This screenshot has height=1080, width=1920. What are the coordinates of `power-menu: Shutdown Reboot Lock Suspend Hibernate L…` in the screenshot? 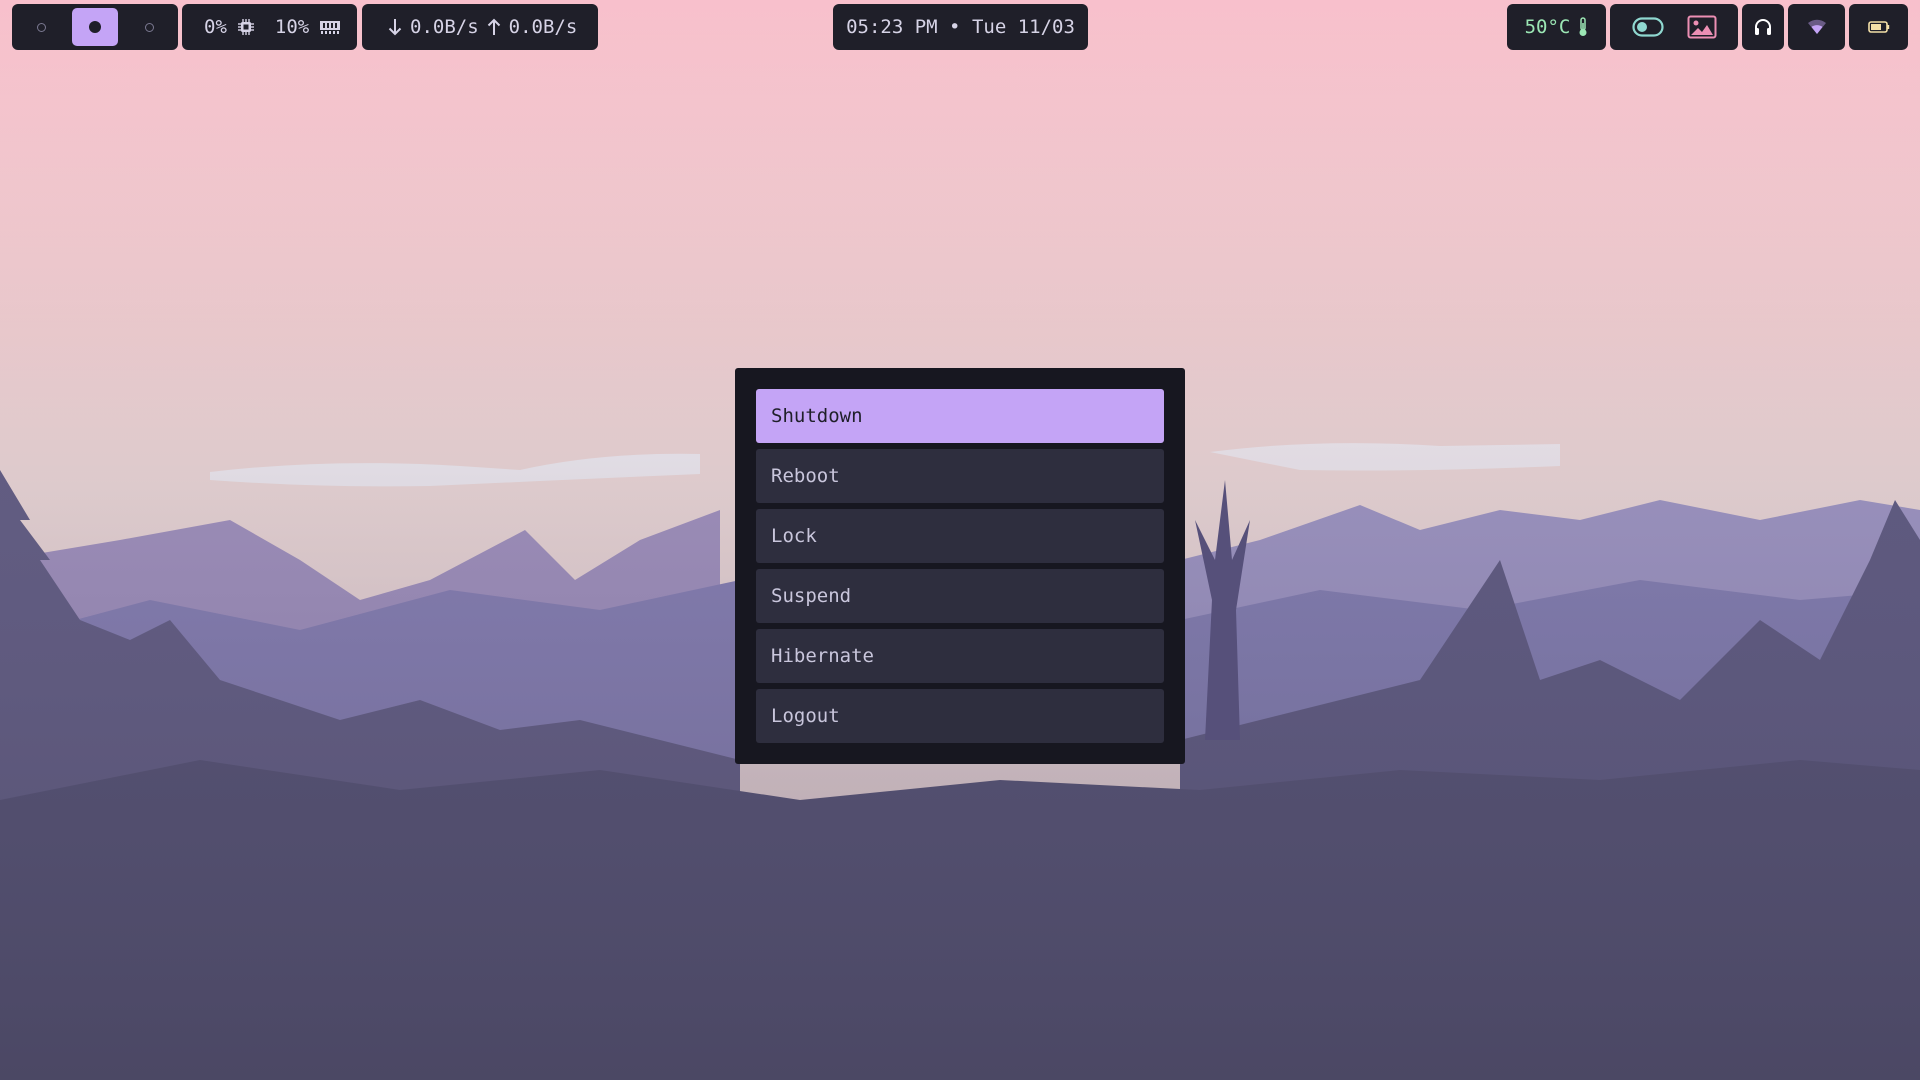 It's located at (960, 566).